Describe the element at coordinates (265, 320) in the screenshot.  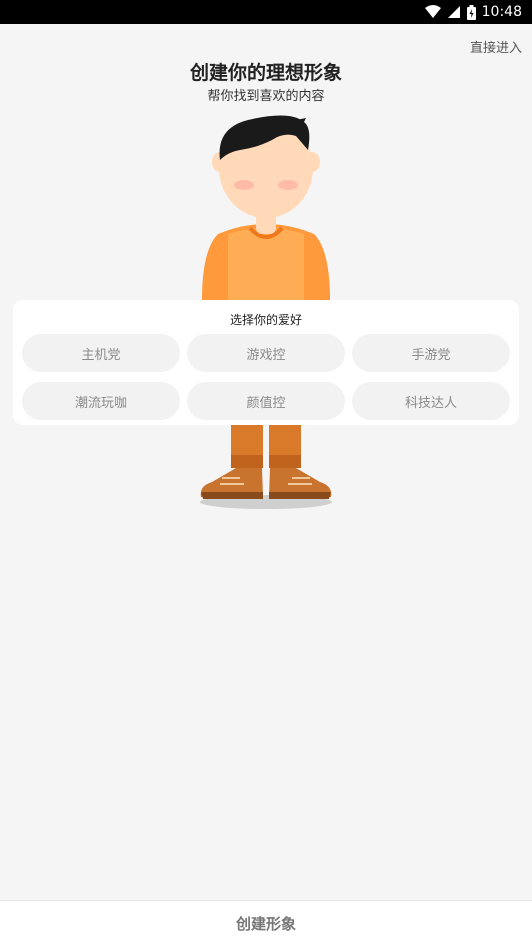
I see `hobby-title: 选择你的爱好` at that location.